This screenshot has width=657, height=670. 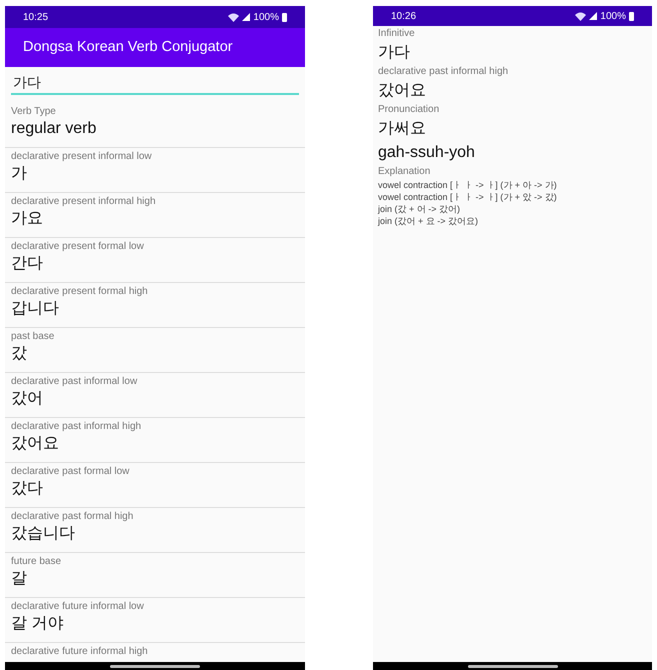 What do you see at coordinates (394, 53) in the screenshot?
I see `detail-value: 가다` at bounding box center [394, 53].